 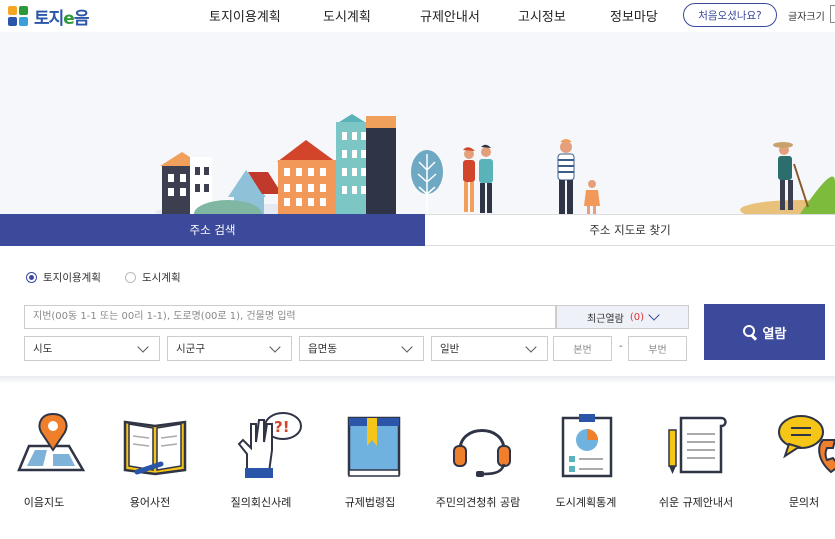 I want to click on quick-label-qa-cases: 질의회신사례, so click(x=261, y=502).